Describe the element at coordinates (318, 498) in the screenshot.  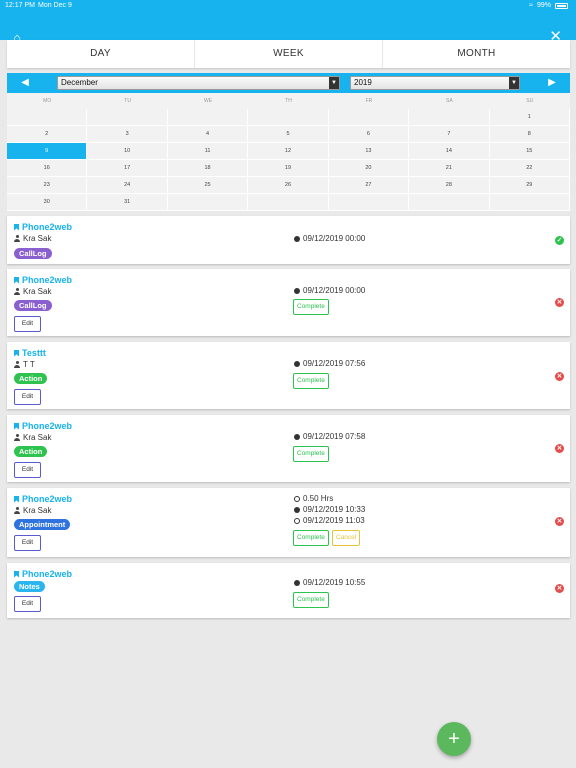
I see `activity-duration-text: 0.50 Hrs` at that location.